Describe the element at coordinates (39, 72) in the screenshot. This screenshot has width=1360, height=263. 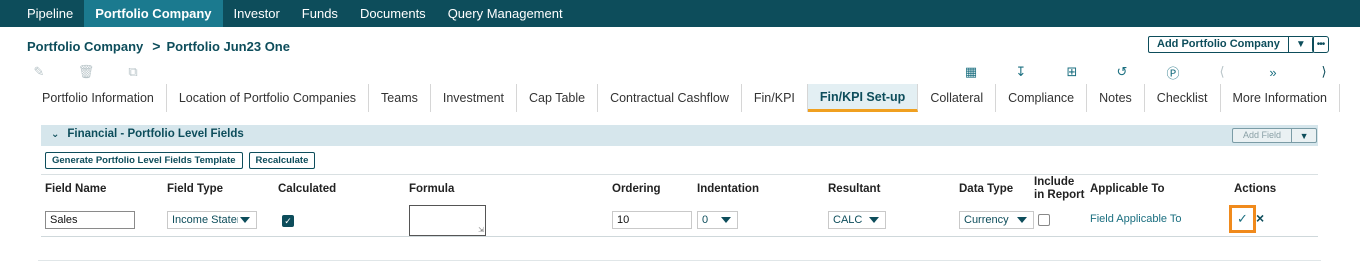
I see `edit-icon: ✎` at that location.